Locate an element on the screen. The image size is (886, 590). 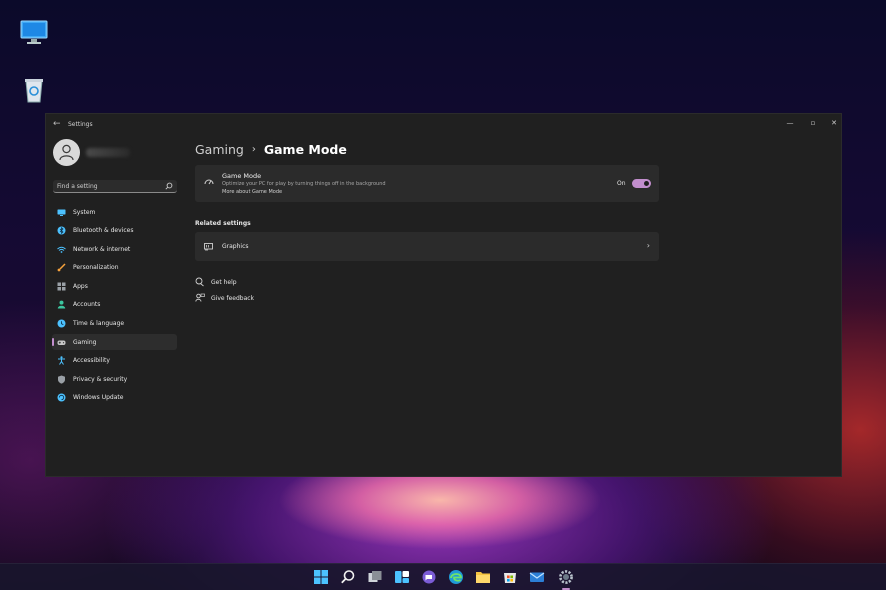
page-title: Game Mode is located at coordinates (305, 149).